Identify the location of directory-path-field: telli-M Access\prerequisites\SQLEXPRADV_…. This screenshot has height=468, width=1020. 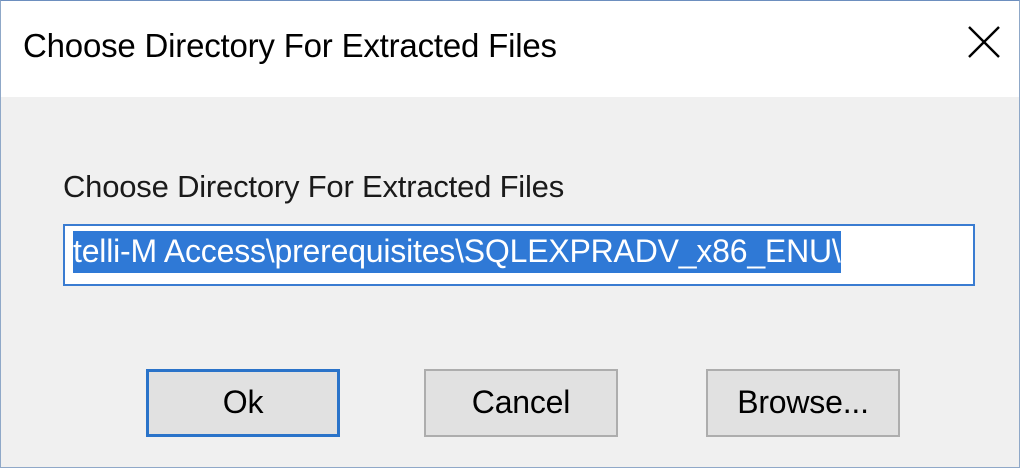
(519, 255).